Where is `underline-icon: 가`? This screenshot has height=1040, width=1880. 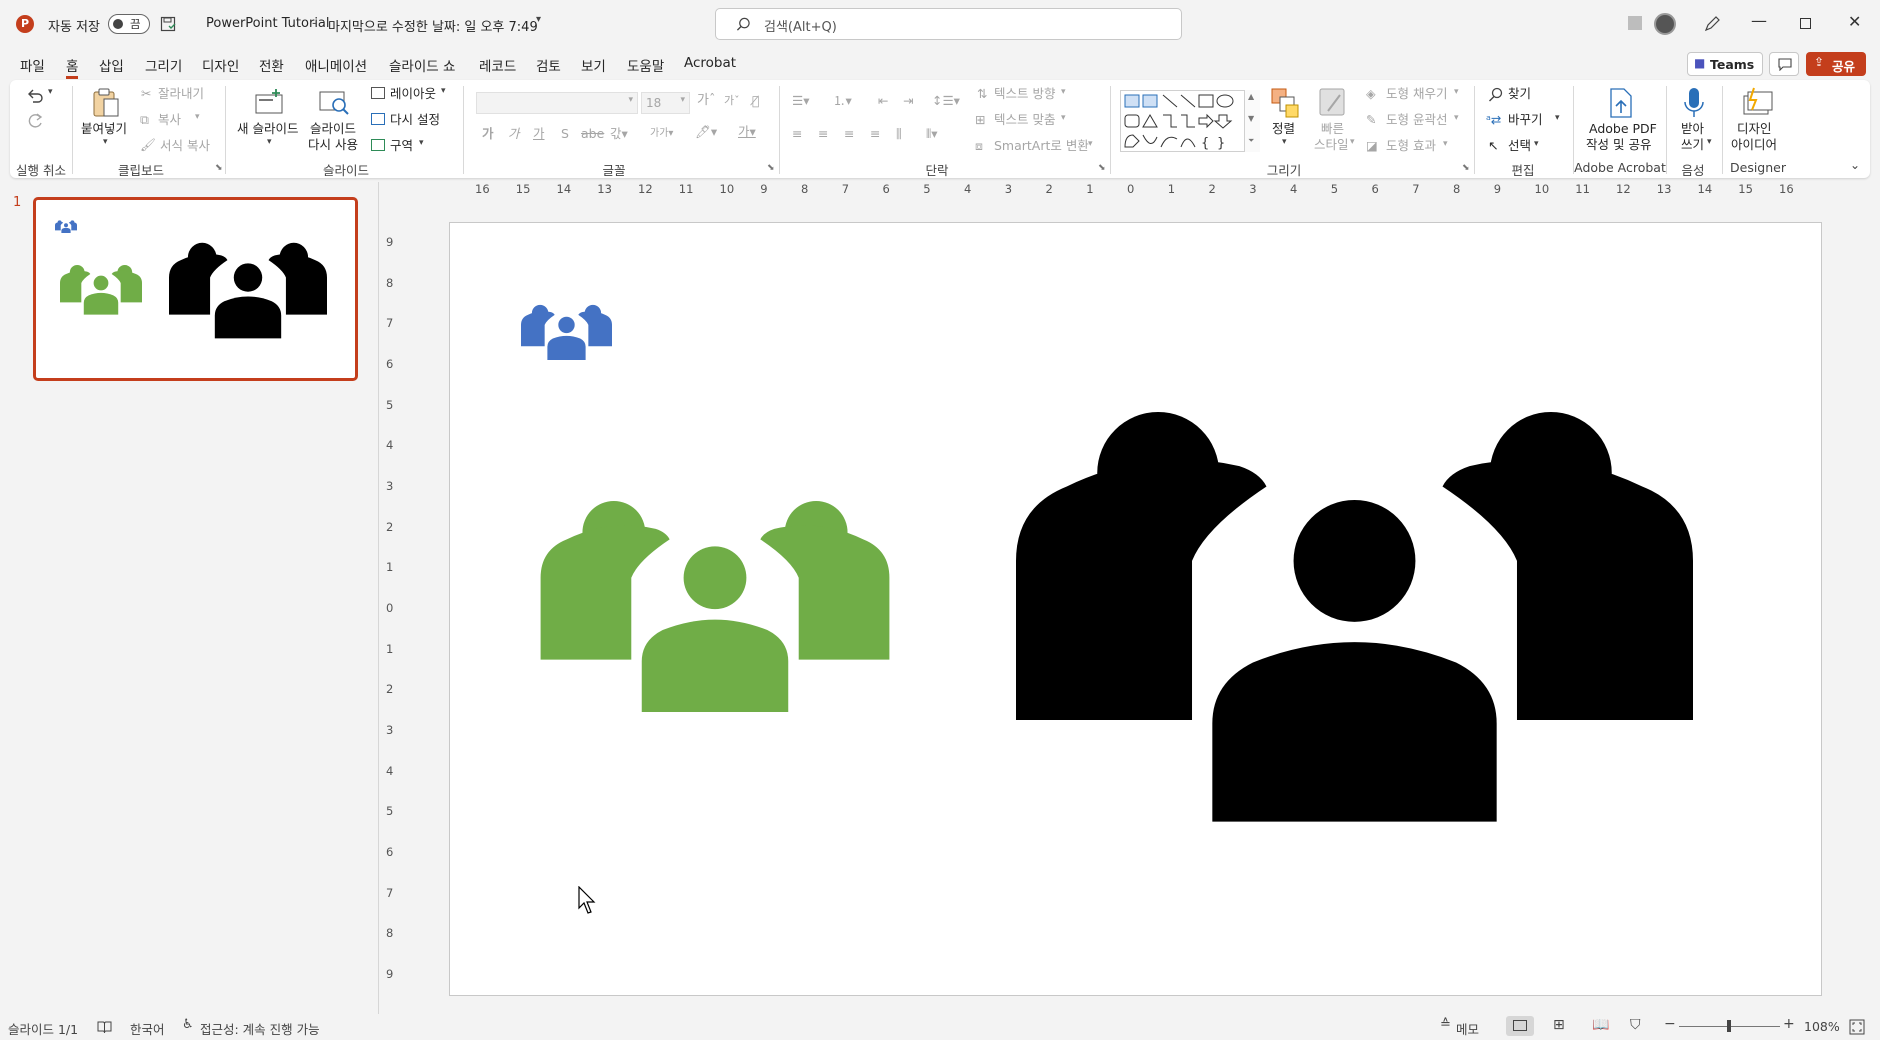
underline-icon: 가 is located at coordinates (539, 134).